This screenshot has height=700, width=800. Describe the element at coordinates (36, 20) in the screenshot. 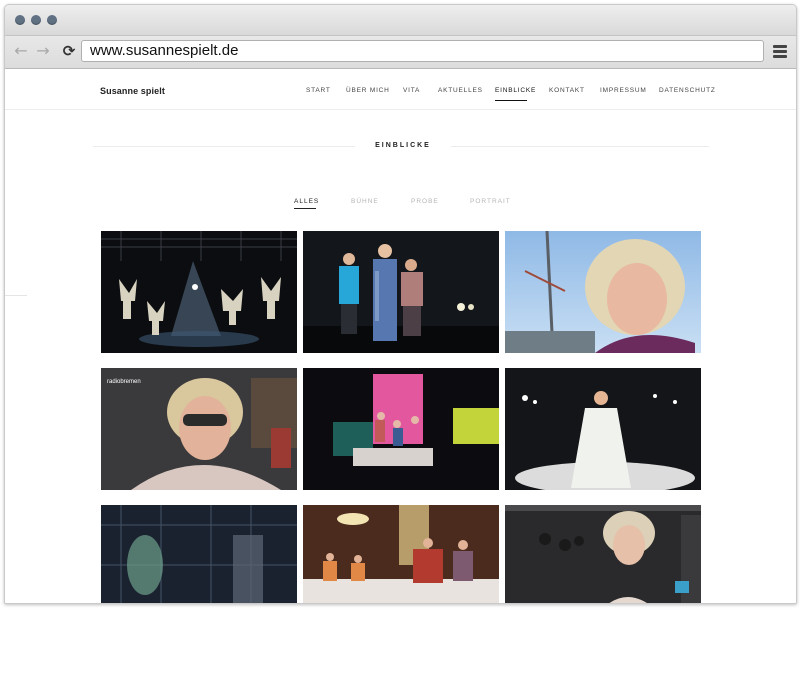

I see `minimize-window-button` at that location.